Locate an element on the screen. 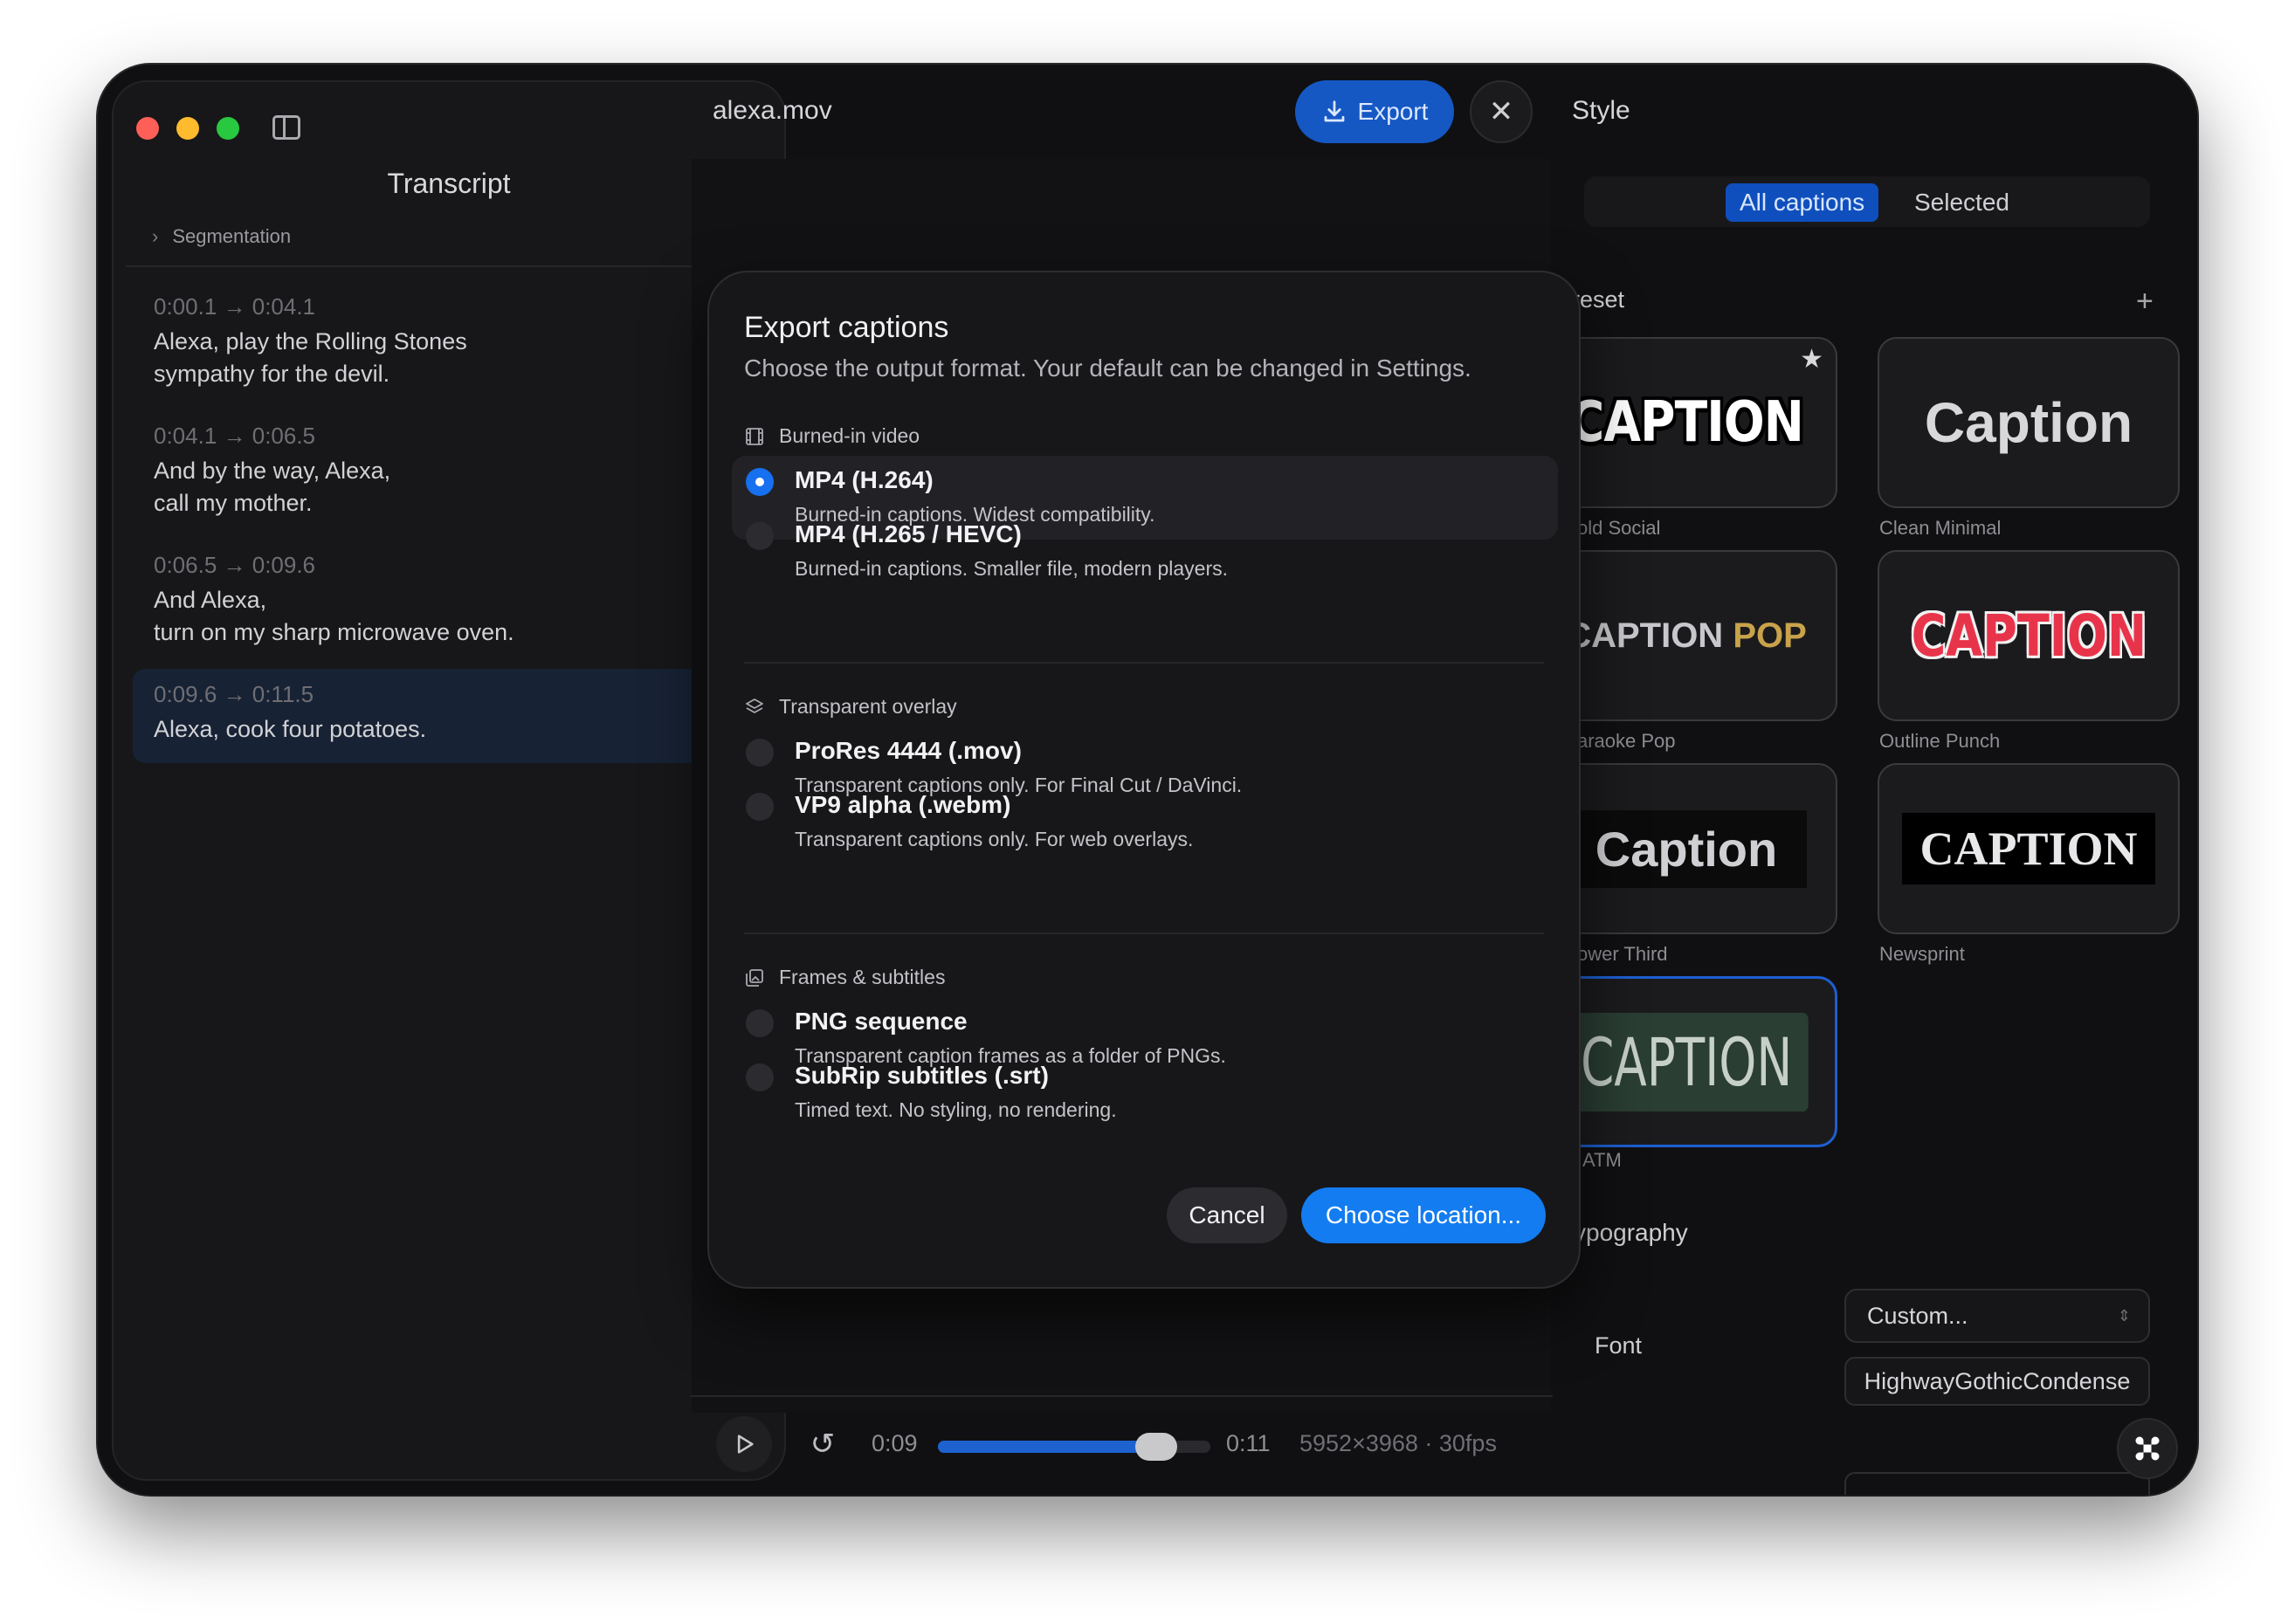 The image size is (2295, 1624). preset-name: Newsprint is located at coordinates (1922, 954).